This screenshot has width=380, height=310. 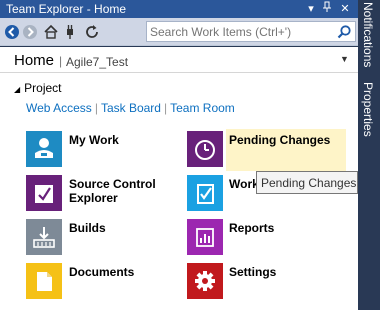 What do you see at coordinates (12, 32) in the screenshot?
I see `back-icon` at bounding box center [12, 32].